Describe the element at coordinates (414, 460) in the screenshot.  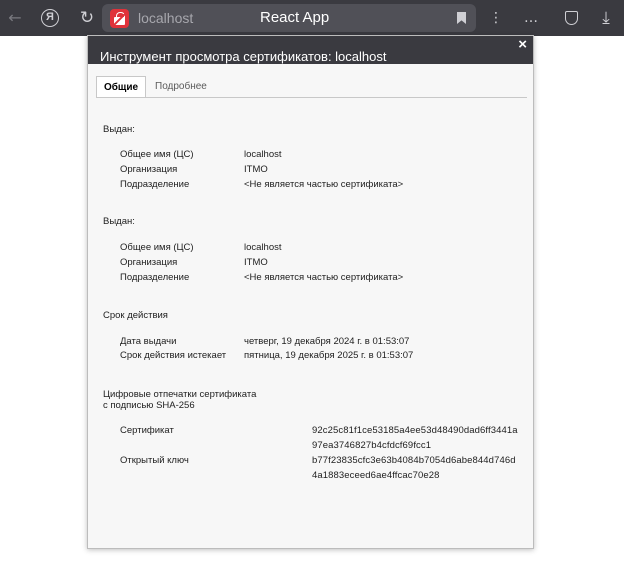
I see `key-fingerprint-line1: b77f23835cfc3e63b4084b7054d6abe844d746d` at that location.